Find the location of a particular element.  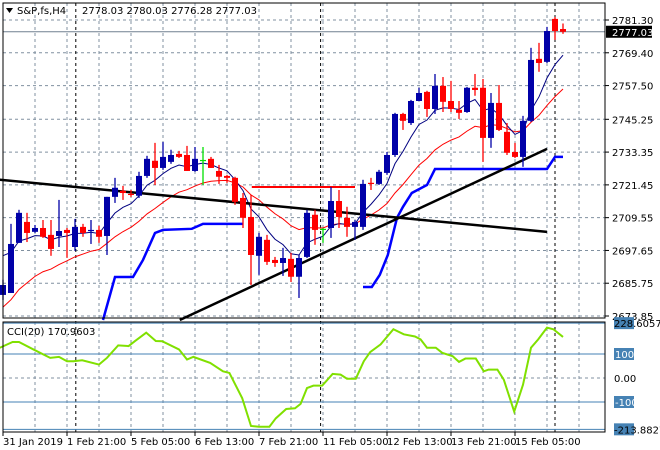

collapse-triangle-icon is located at coordinates (9, 10).